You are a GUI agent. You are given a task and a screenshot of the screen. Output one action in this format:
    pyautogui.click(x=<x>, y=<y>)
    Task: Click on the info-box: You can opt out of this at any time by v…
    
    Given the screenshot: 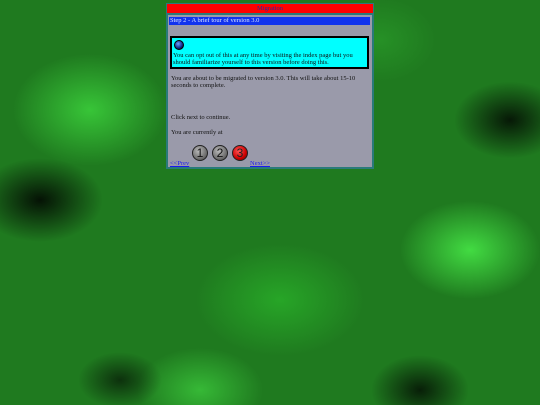 What is the action you would take?
    pyautogui.click(x=269, y=52)
    